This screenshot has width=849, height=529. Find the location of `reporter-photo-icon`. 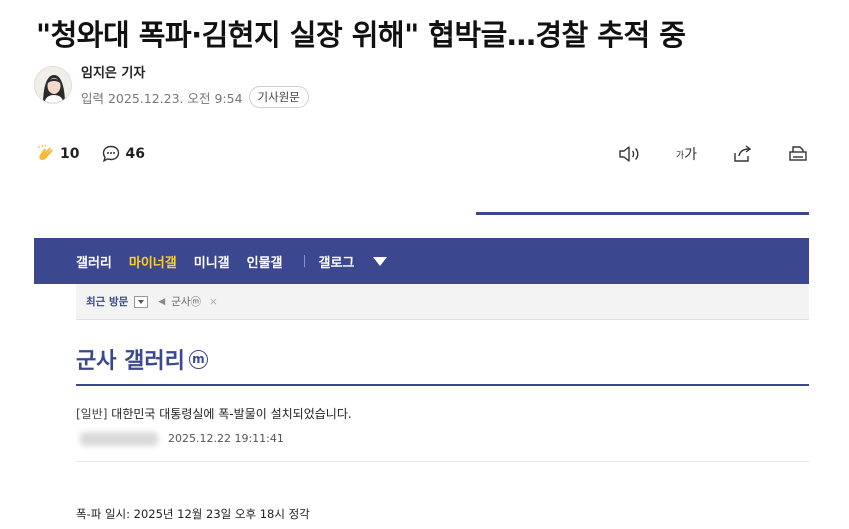

reporter-photo-icon is located at coordinates (54, 89).